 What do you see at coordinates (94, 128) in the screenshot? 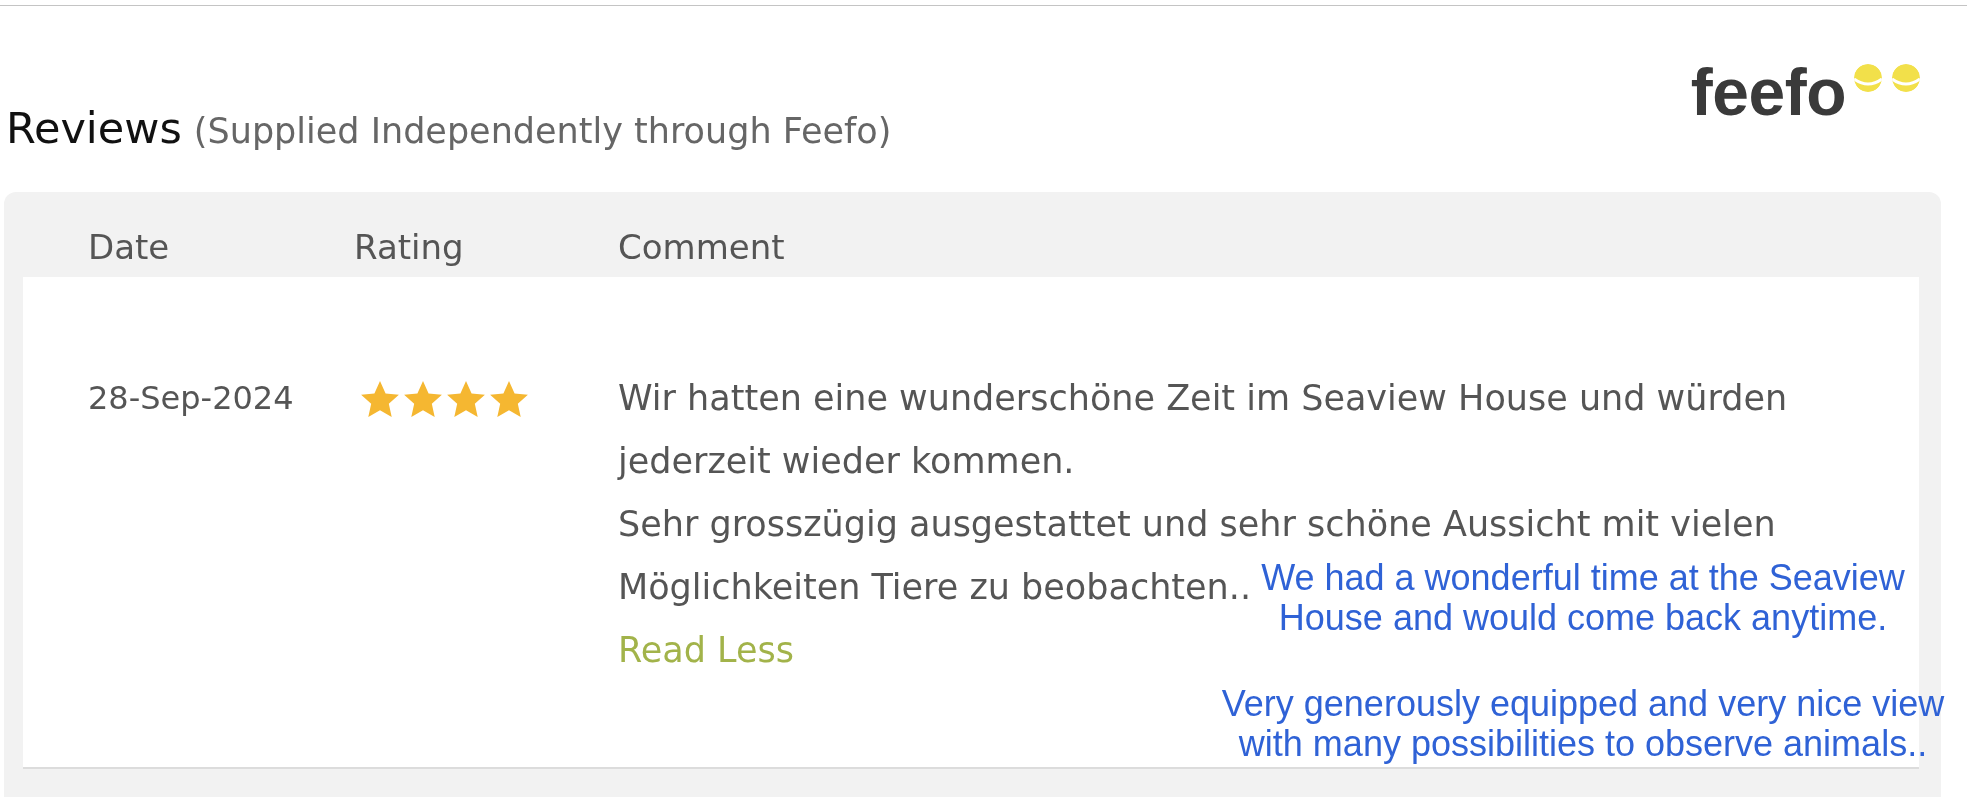
I see `section-title: Reviews` at bounding box center [94, 128].